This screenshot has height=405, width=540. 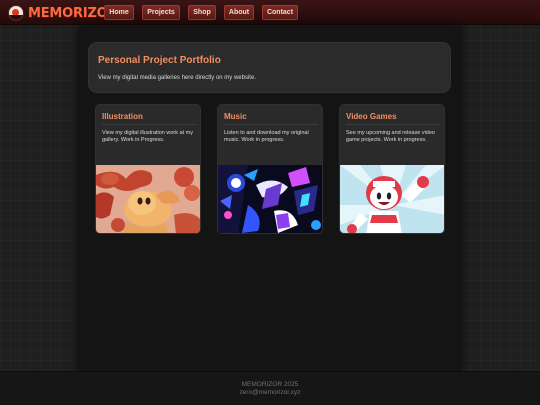 I want to click on nav-about-button: About, so click(x=239, y=12).